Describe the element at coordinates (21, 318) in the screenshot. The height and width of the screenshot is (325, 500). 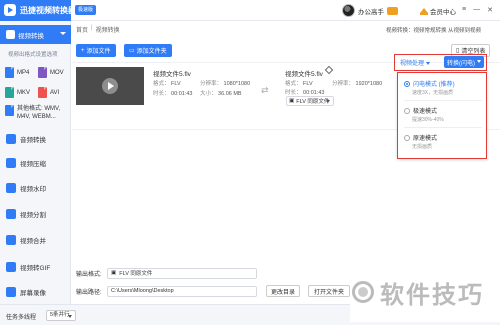
I see `threads-label: 任务多线程` at that location.